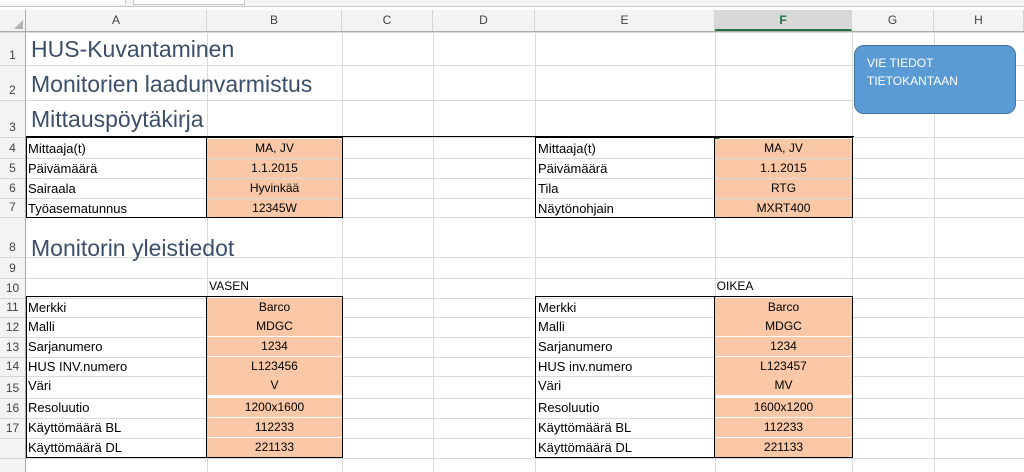 Image resolution: width=1024 pixels, height=472 pixels. What do you see at coordinates (12, 366) in the screenshot?
I see `row-header-14: 14` at bounding box center [12, 366].